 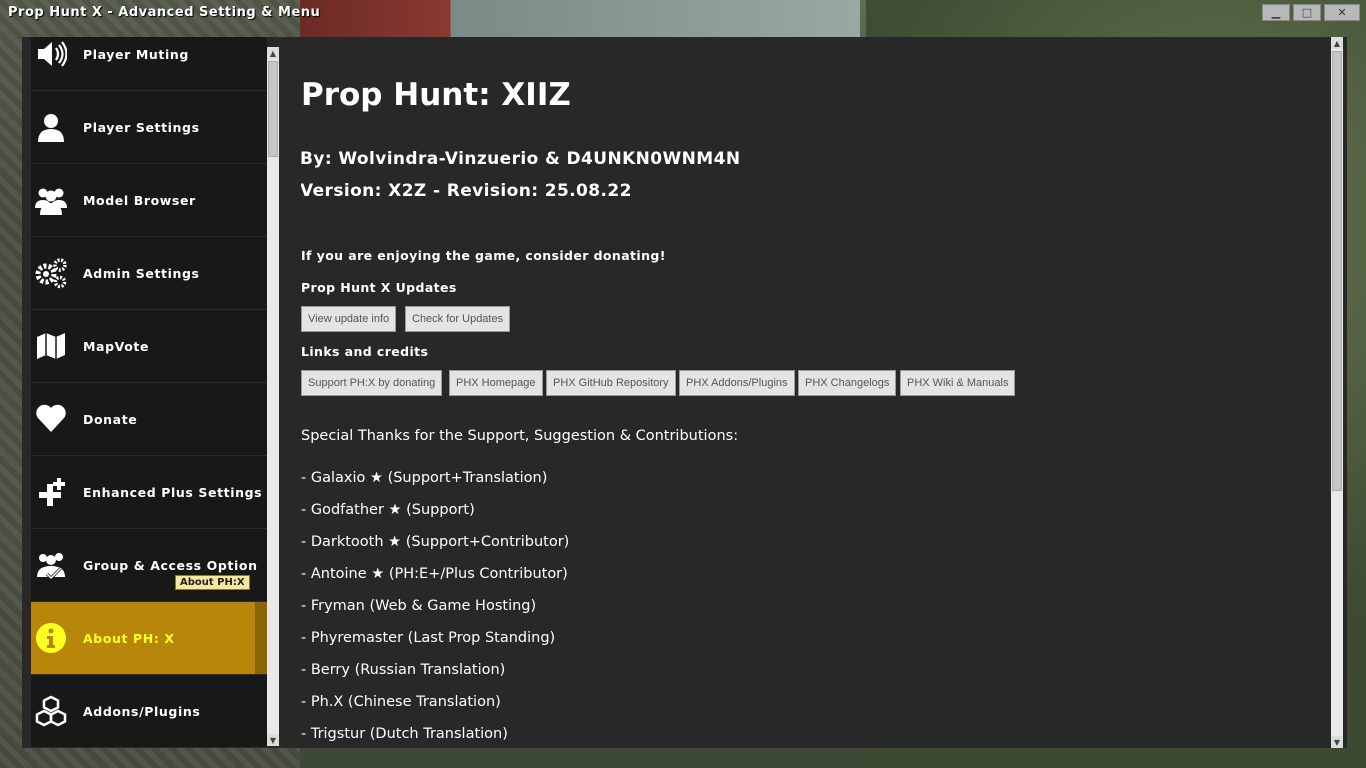 I want to click on group-check-icon, so click(x=51, y=565).